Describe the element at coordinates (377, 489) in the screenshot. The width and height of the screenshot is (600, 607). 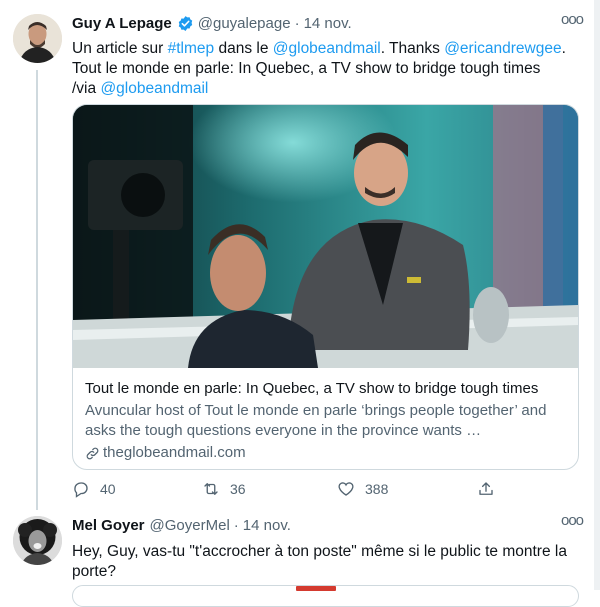
I see `like-count: 388` at that location.